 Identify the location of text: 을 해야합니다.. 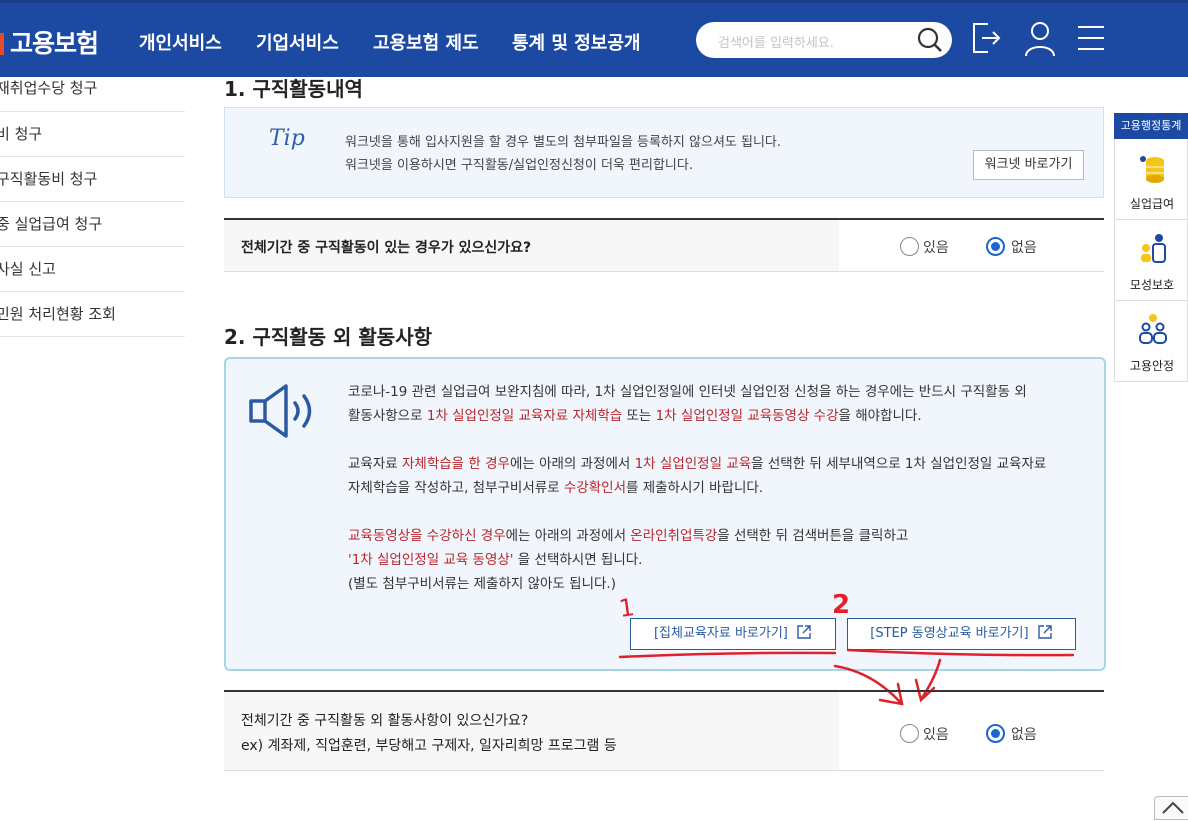
(880, 416).